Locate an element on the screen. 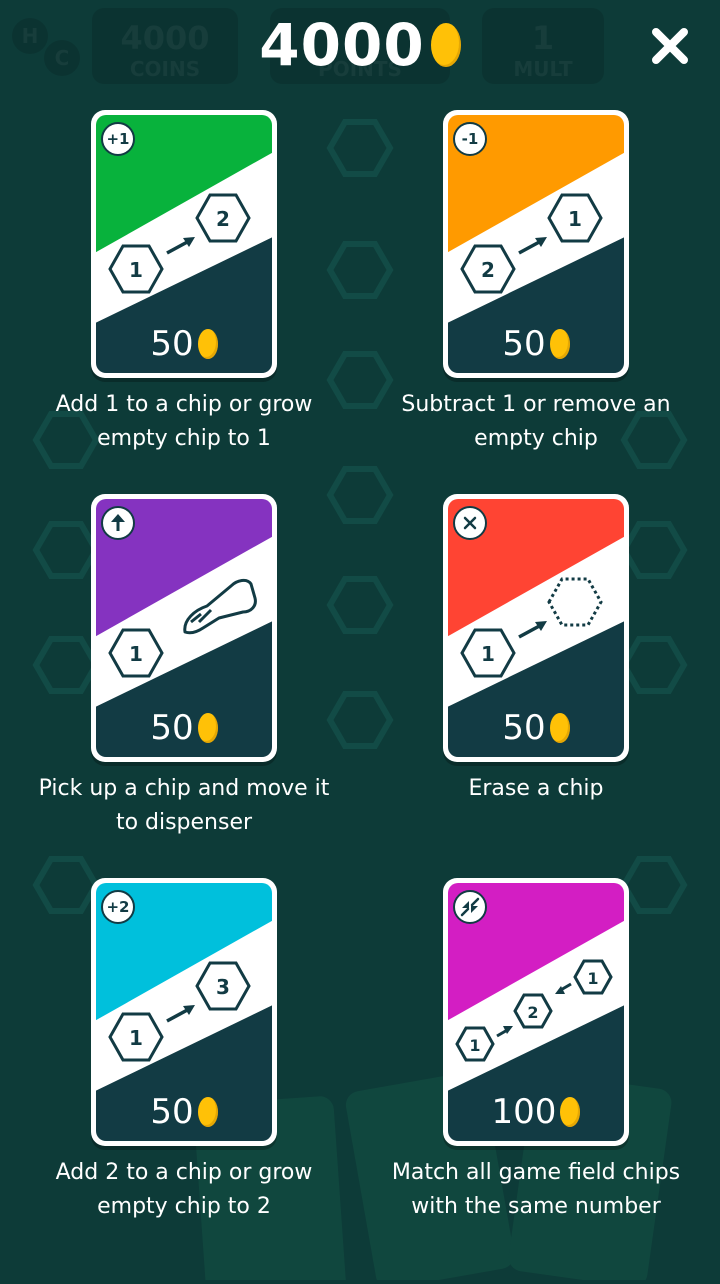  chip-to-label: 2 is located at coordinates (223, 219).